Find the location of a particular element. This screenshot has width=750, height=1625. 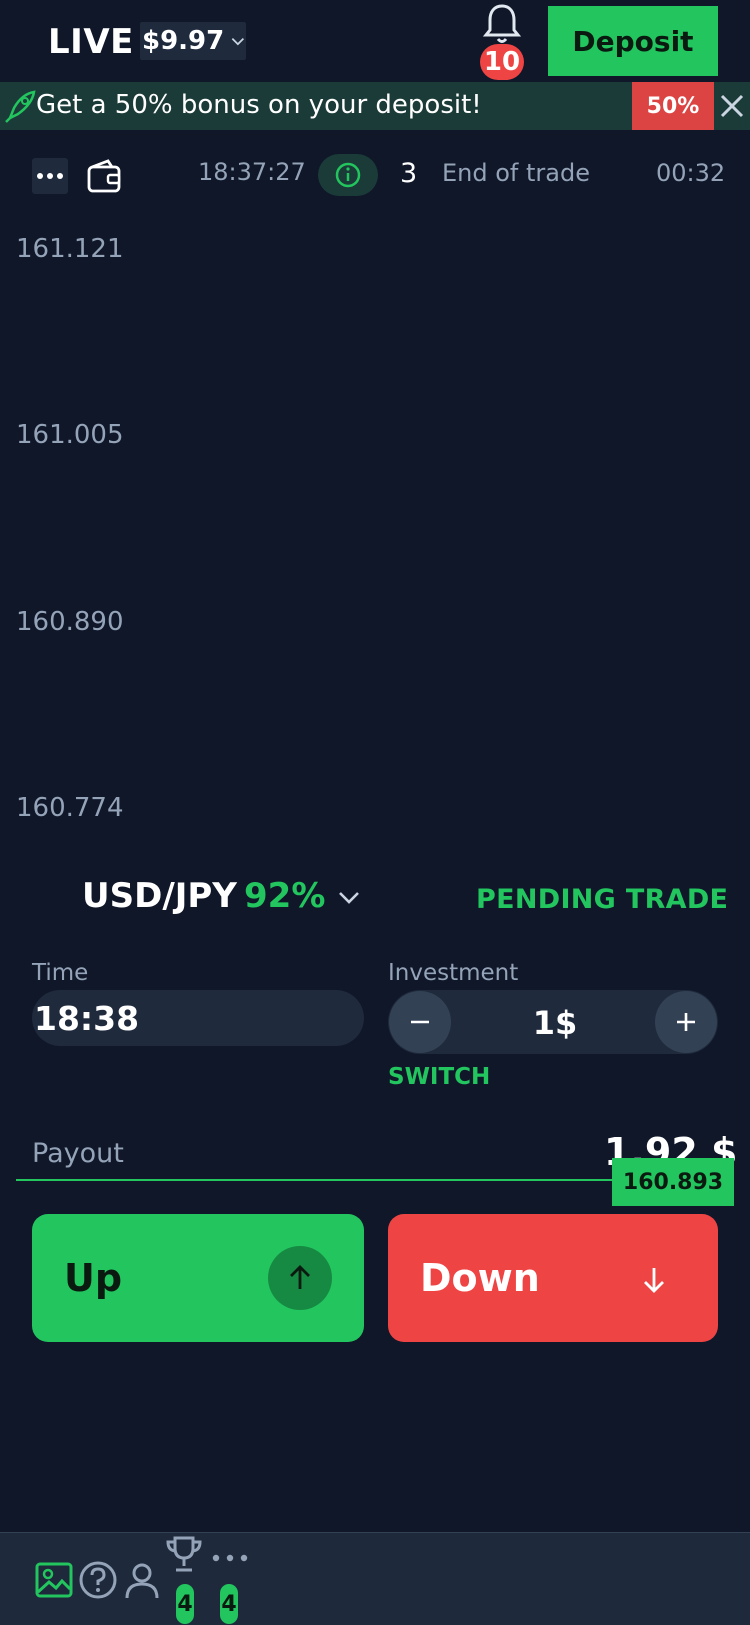

investment-value: 1$ is located at coordinates (555, 1023).